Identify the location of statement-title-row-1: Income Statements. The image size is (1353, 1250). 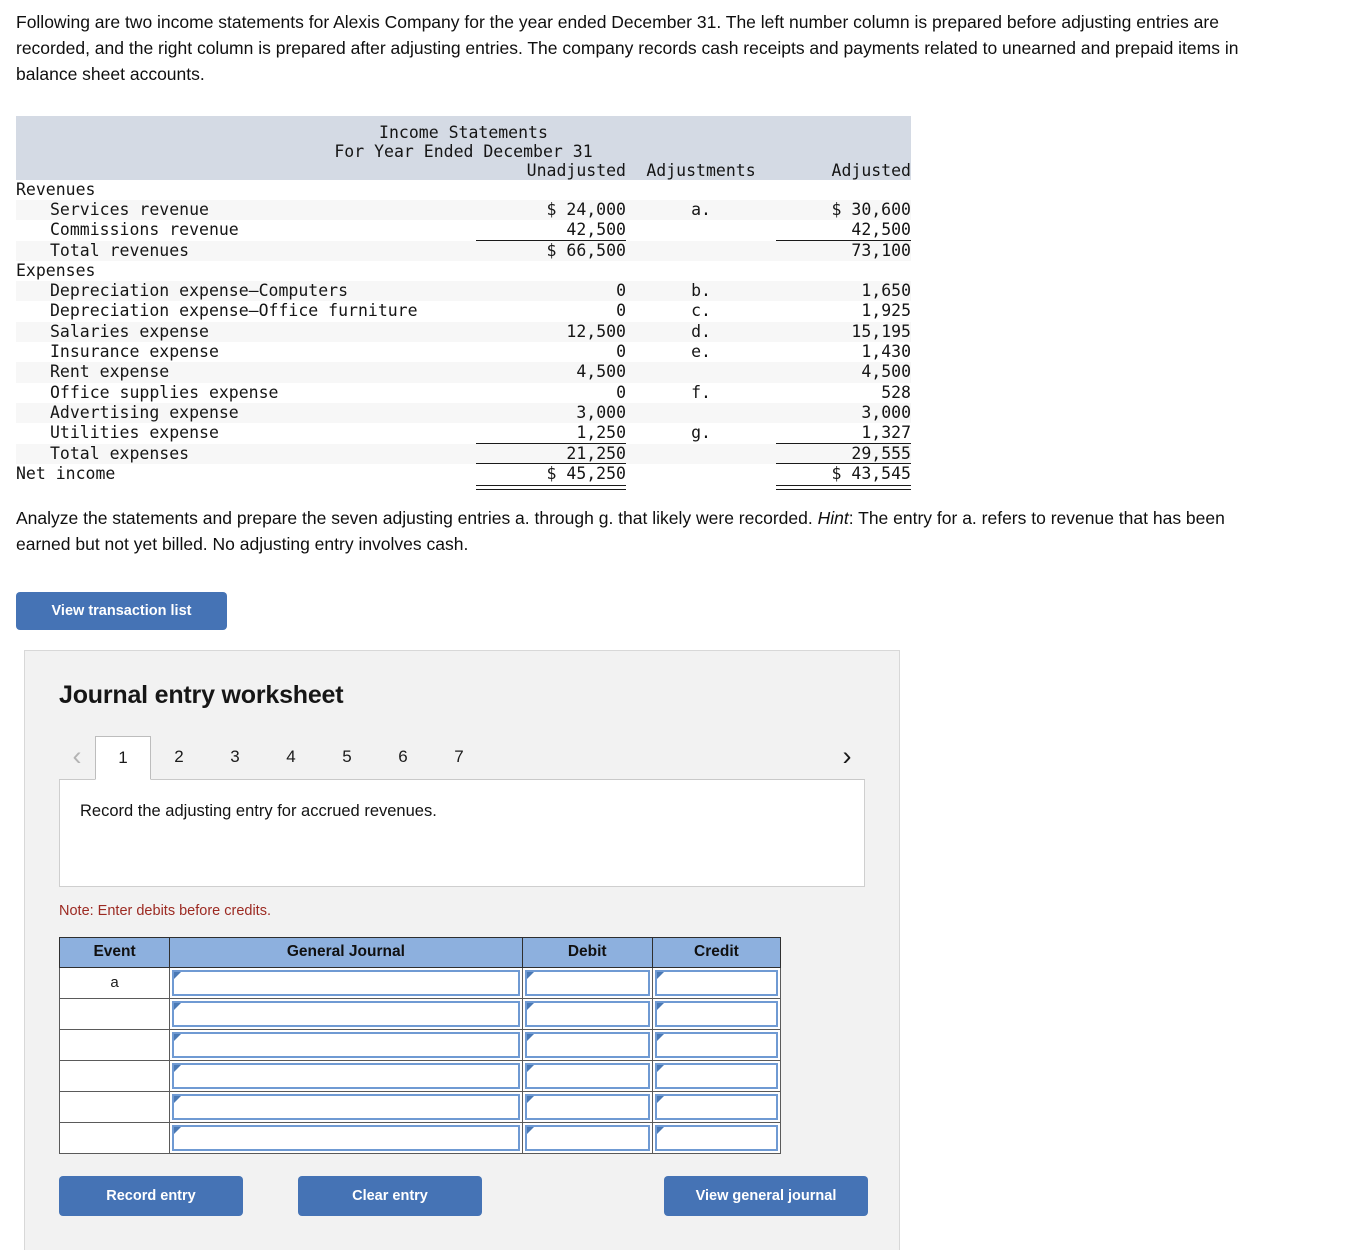
(463, 128).